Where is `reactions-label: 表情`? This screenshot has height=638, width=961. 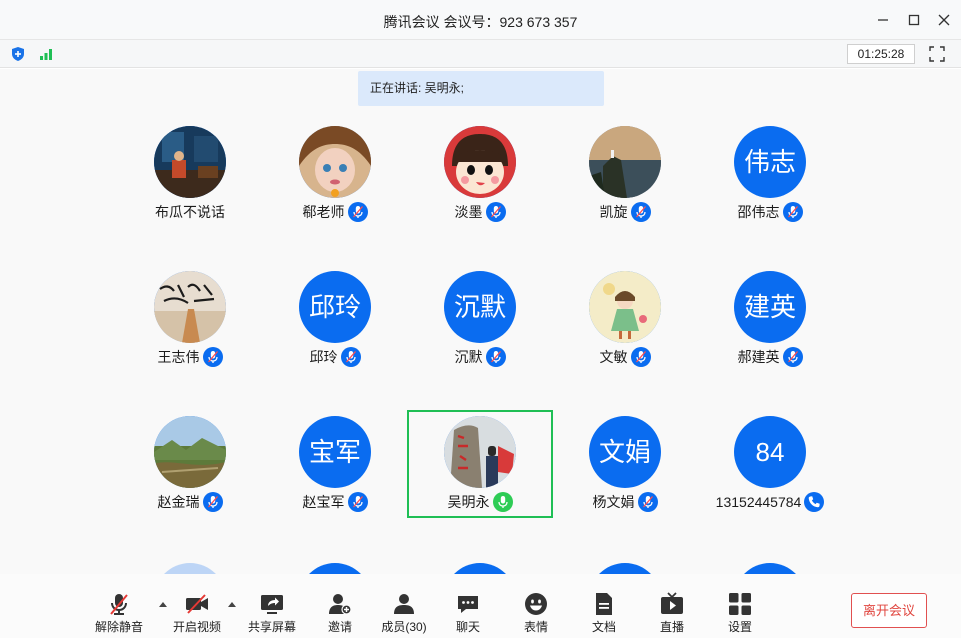
reactions-label: 表情 is located at coordinates (535, 627).